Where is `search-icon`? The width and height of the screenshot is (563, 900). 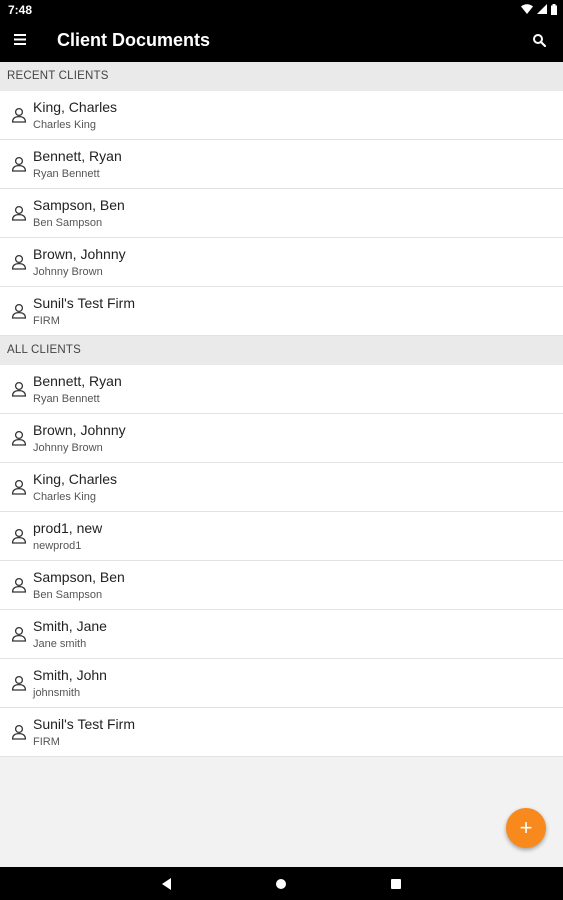 search-icon is located at coordinates (540, 41).